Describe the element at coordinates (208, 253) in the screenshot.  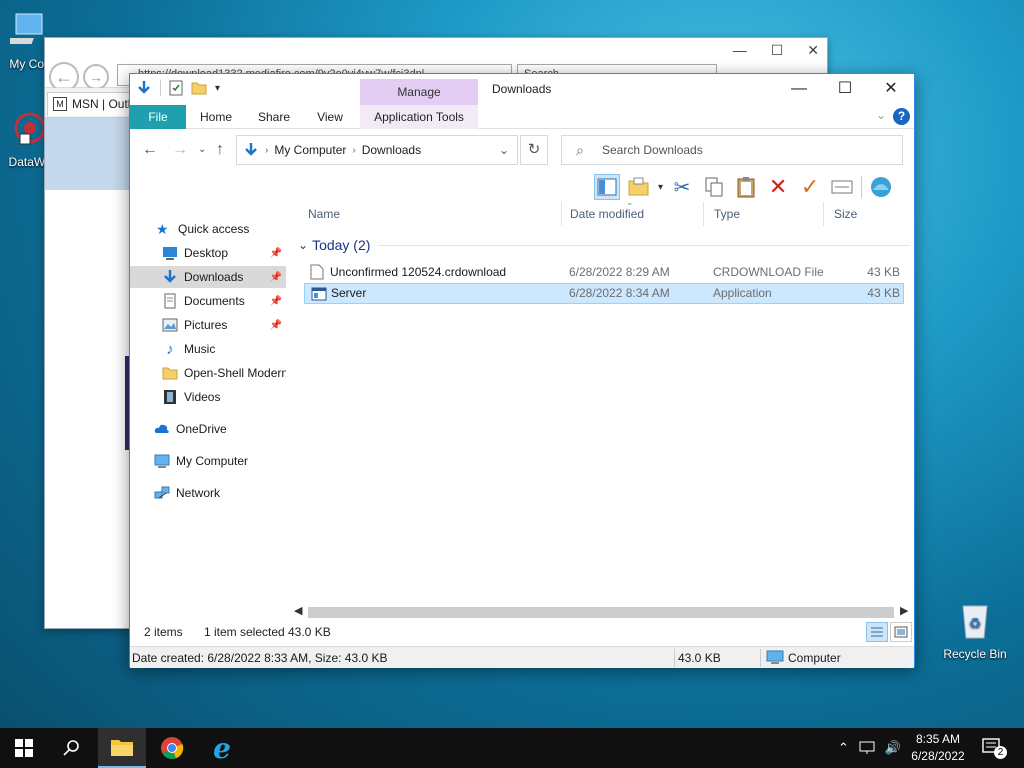
I see `sidebar-item-desktop: Desktop 📌` at that location.